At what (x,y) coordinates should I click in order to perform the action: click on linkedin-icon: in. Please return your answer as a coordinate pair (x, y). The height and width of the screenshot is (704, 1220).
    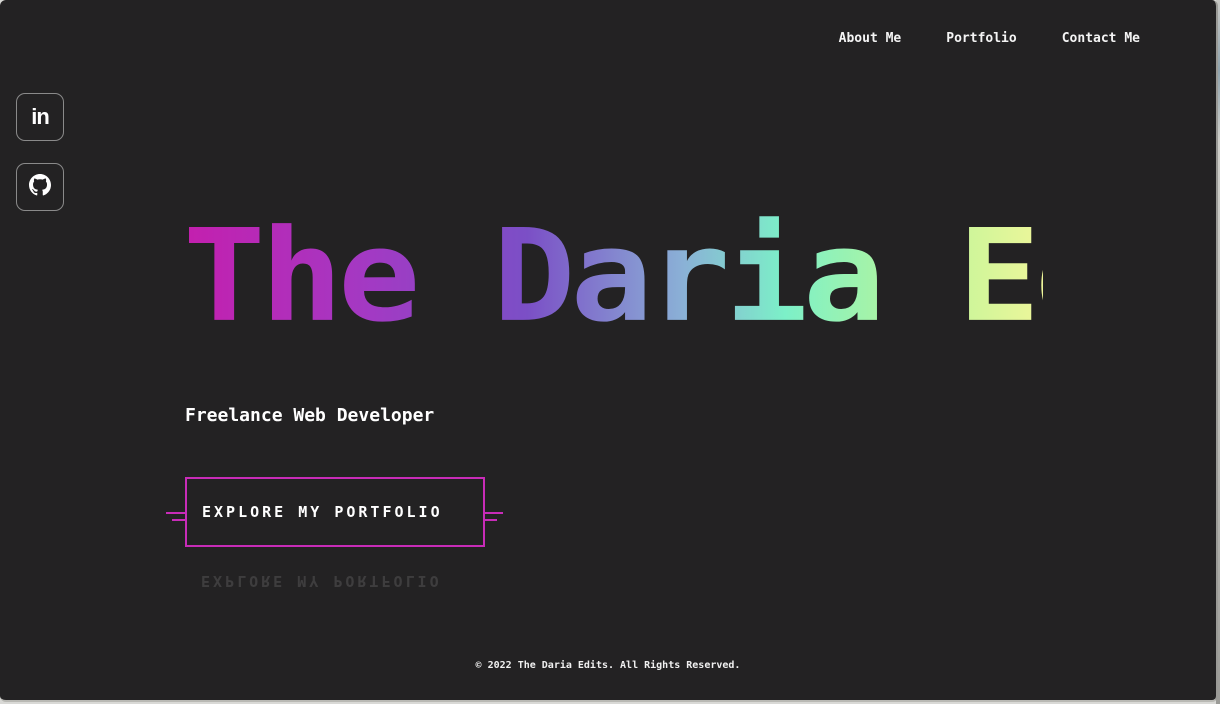
    Looking at the image, I should click on (40, 116).